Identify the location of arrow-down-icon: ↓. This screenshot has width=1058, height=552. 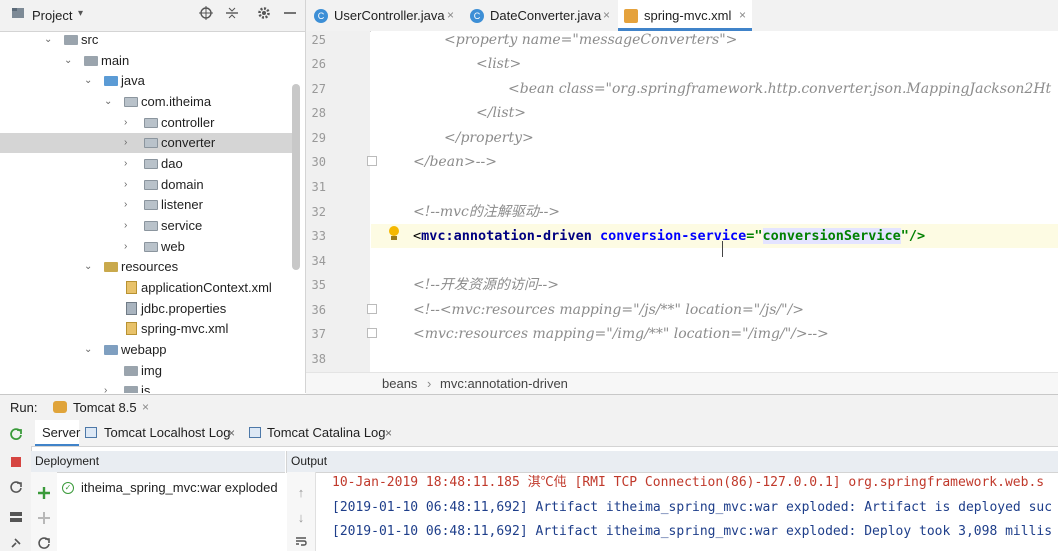
(301, 518).